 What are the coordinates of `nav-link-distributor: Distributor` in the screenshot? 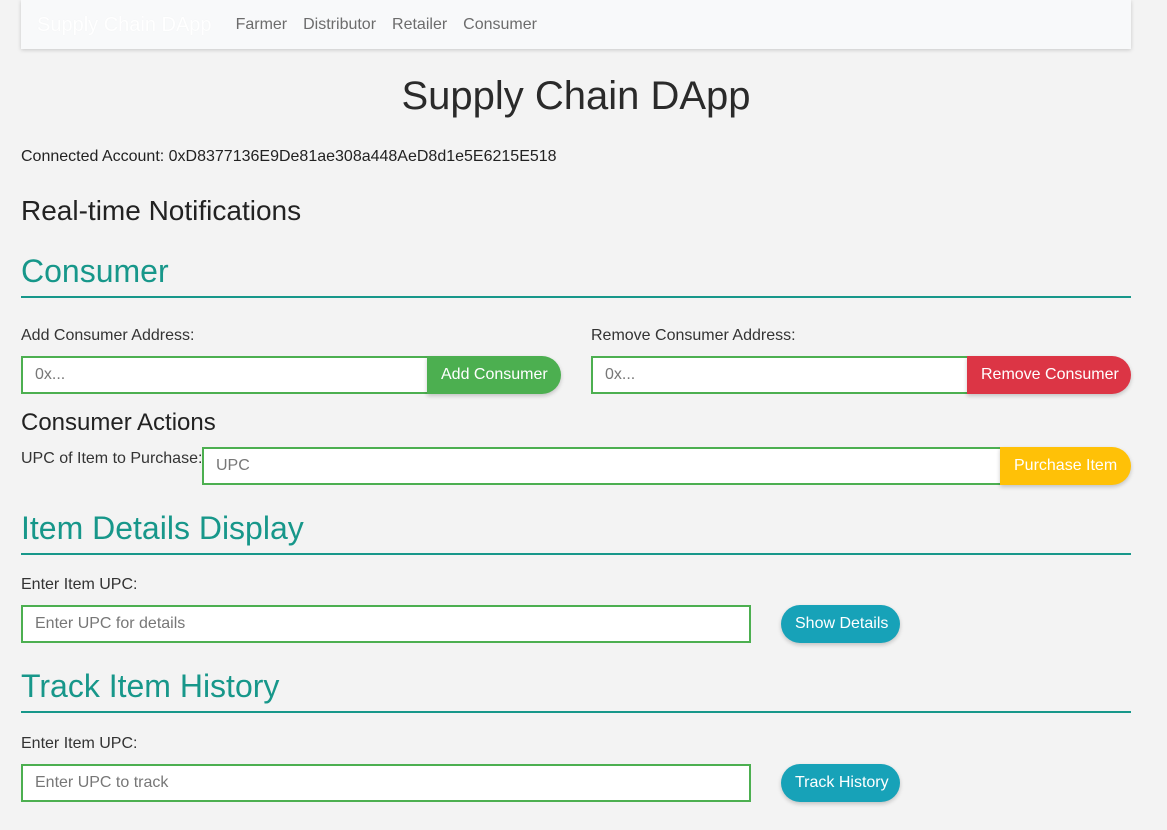 It's located at (339, 25).